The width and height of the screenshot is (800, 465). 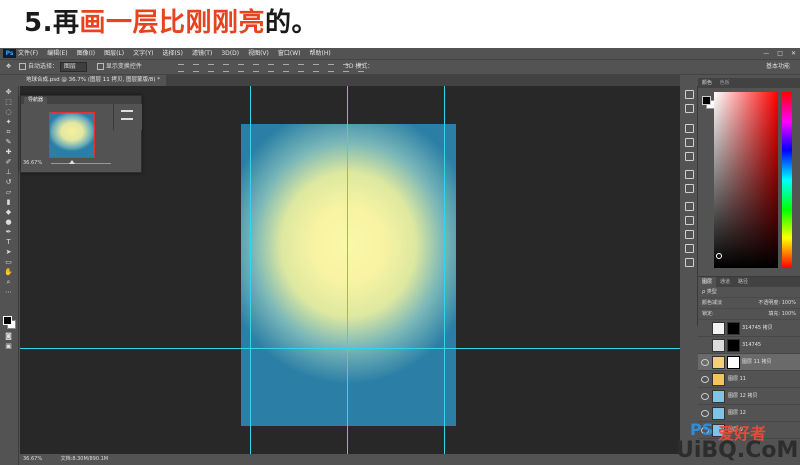 What do you see at coordinates (719, 256) in the screenshot?
I see `color-picker-cursor` at bounding box center [719, 256].